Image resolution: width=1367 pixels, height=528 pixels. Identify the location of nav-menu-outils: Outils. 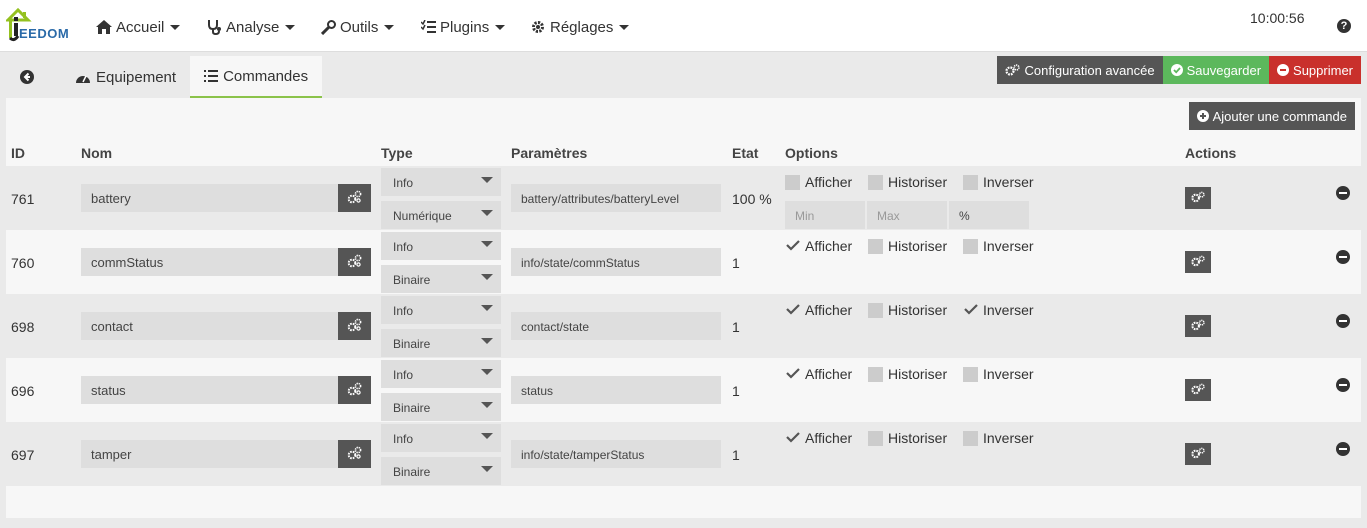
(357, 27).